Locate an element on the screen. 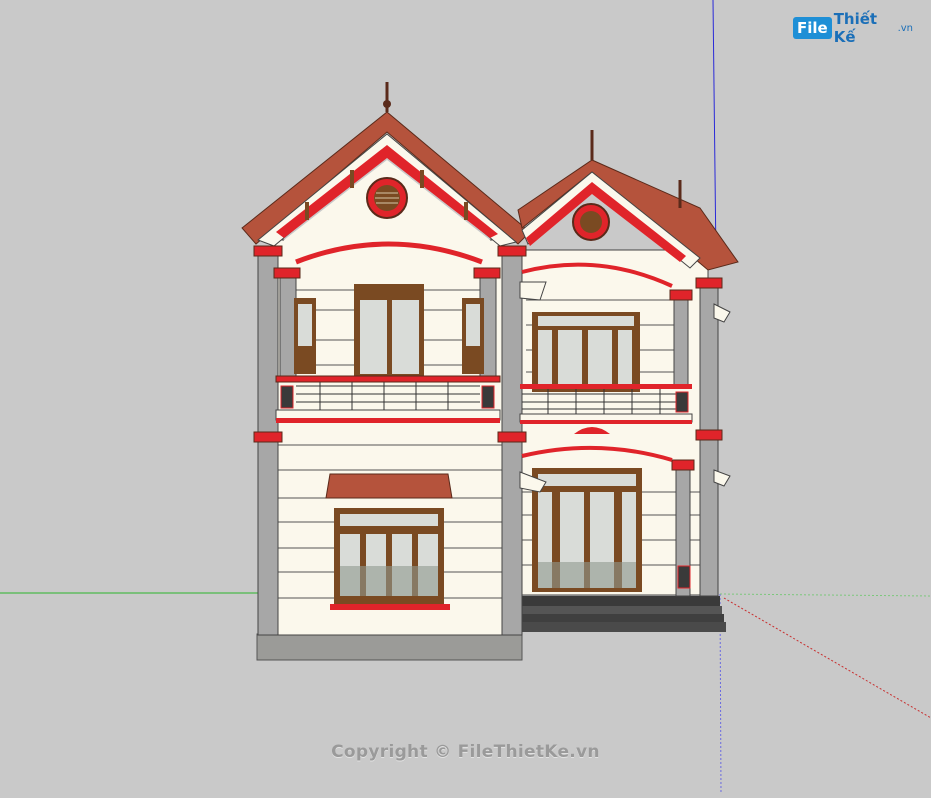 The image size is (931, 798). red-axis-dashed is located at coordinates (827, 658).